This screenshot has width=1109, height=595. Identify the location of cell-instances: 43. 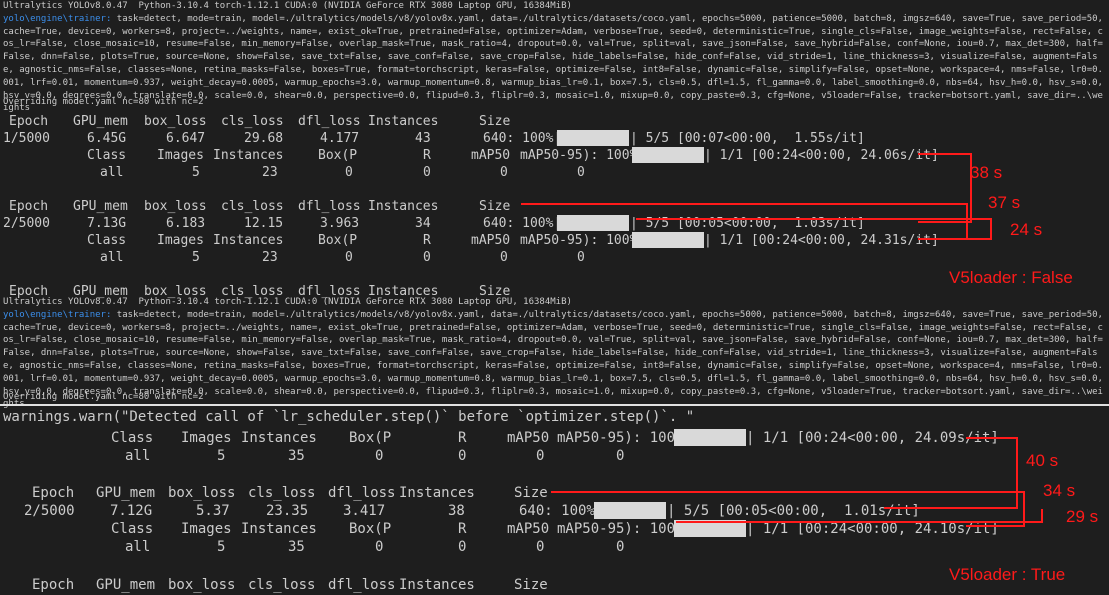
(423, 138).